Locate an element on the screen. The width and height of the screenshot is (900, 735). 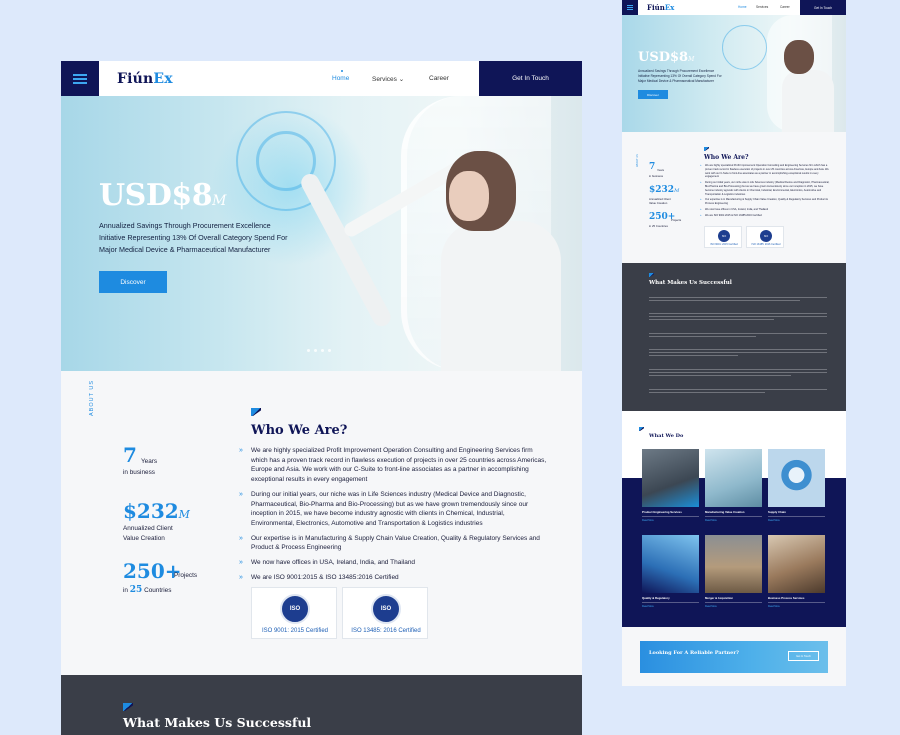
cert-badge-13485: ISO ISO 13485: 2016 Certified is located at coordinates (385, 613).